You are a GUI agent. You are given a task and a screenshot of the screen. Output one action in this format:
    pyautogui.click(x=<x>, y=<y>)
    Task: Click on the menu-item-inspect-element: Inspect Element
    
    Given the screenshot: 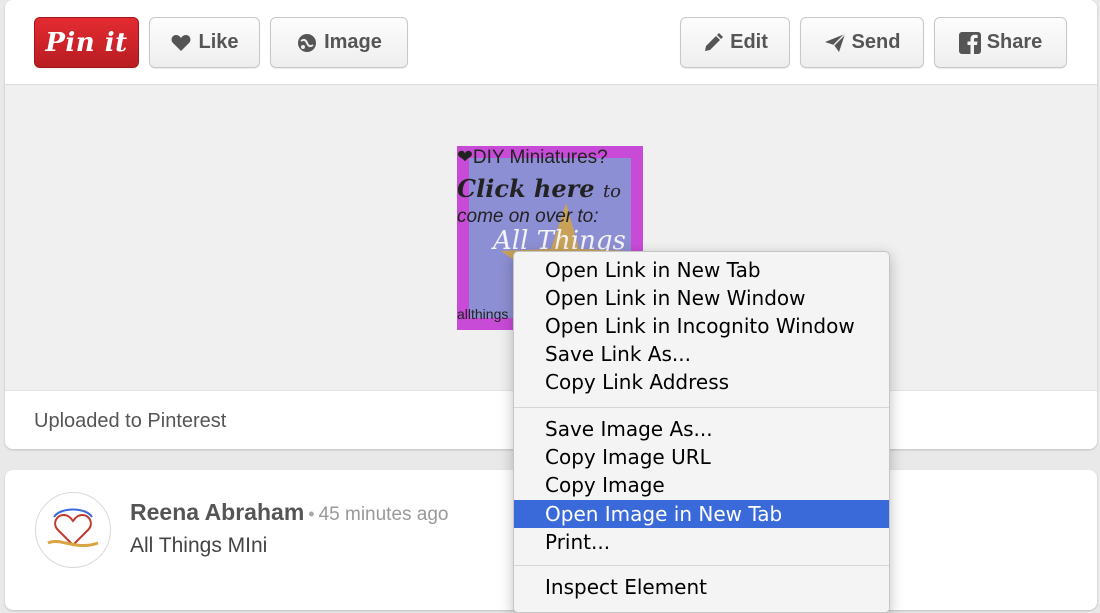 What is the action you would take?
    pyautogui.click(x=701, y=587)
    